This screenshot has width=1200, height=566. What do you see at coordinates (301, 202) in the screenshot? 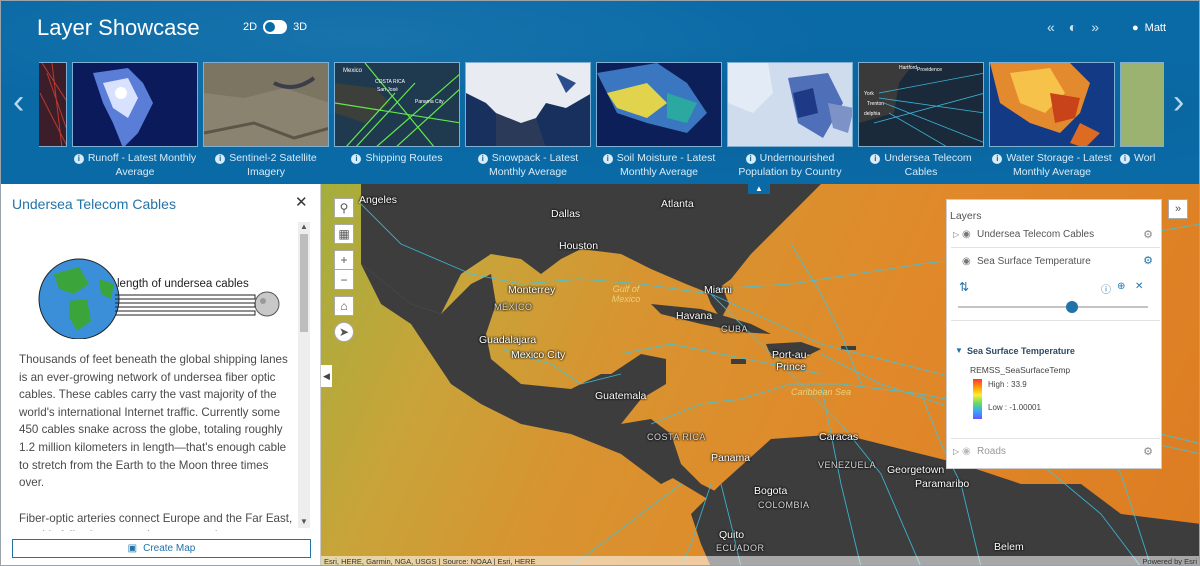
I see `close-icon: ✕` at bounding box center [301, 202].